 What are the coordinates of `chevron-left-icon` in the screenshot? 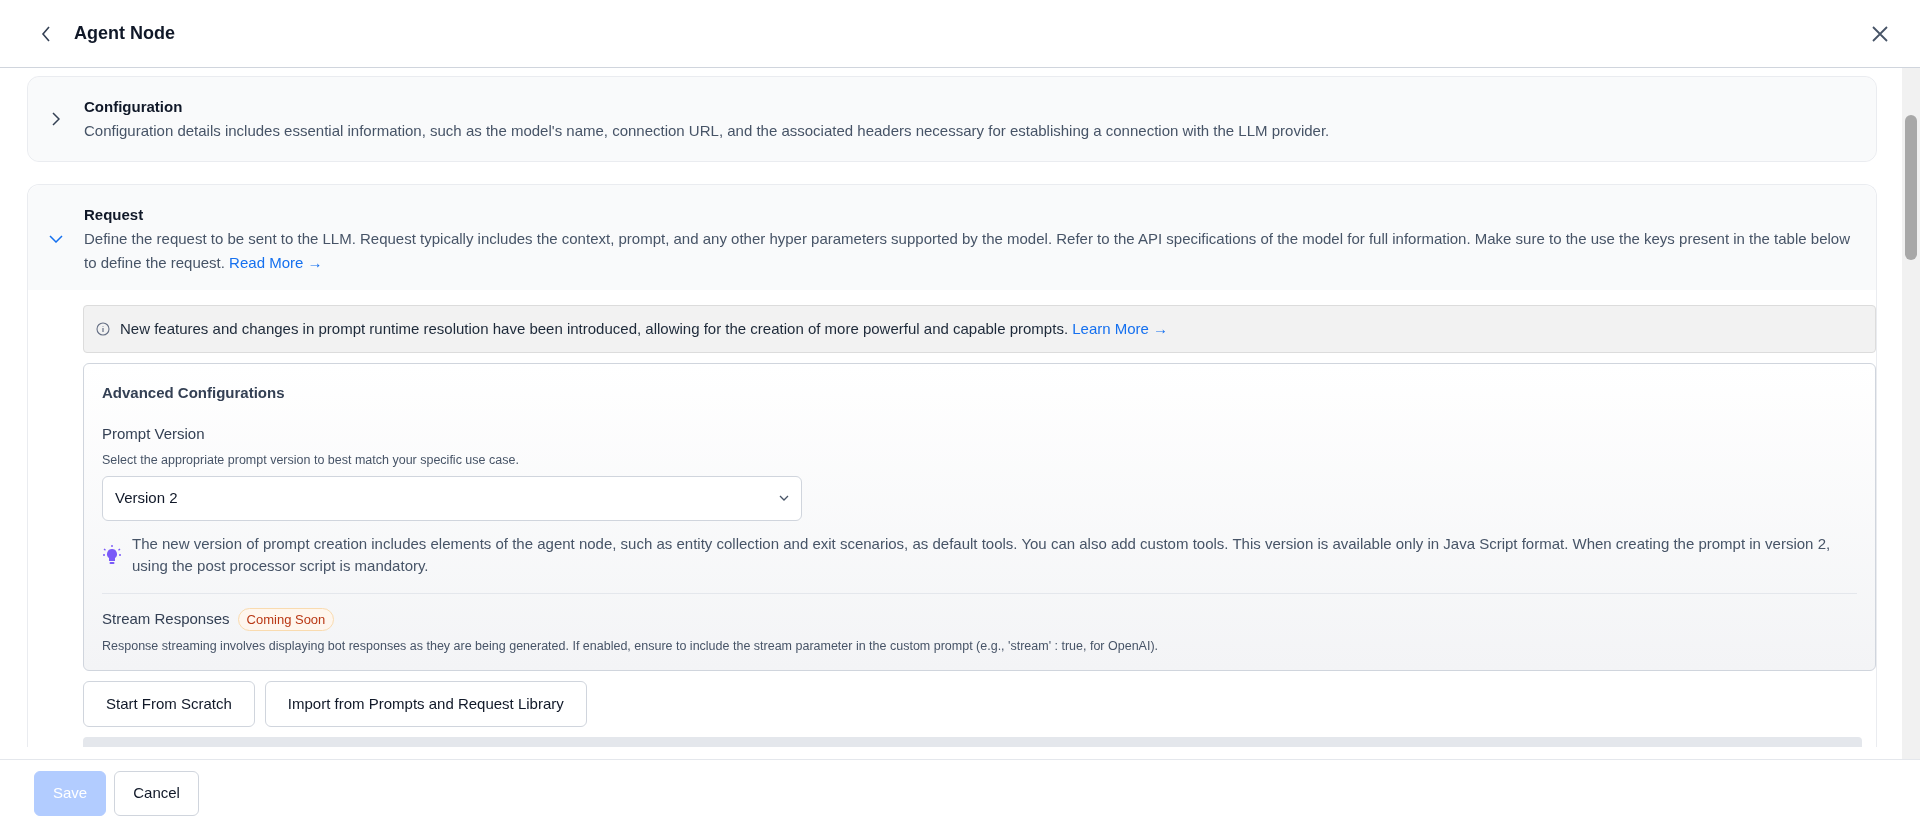 It's located at (46, 33).